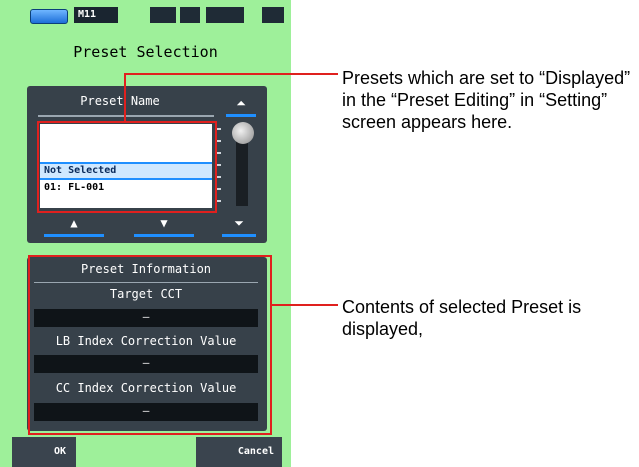 The width and height of the screenshot is (639, 467). Describe the element at coordinates (44, 452) in the screenshot. I see `ok-button: OK` at that location.